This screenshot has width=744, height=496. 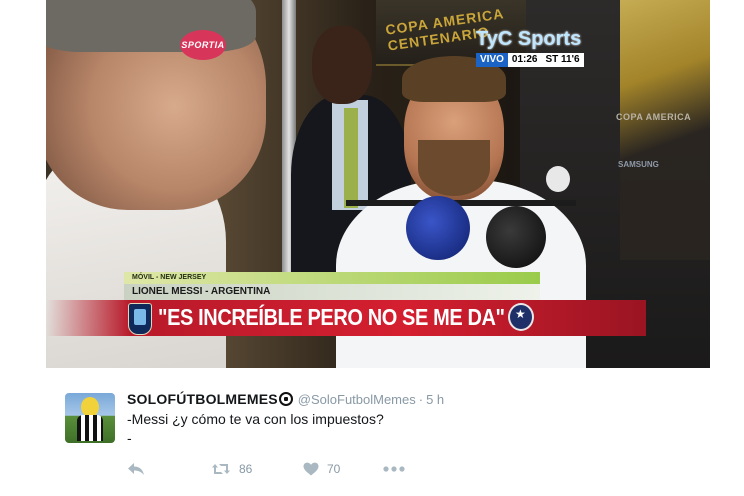 What do you see at coordinates (140, 319) in the screenshot?
I see `afa-crest-icon` at bounding box center [140, 319].